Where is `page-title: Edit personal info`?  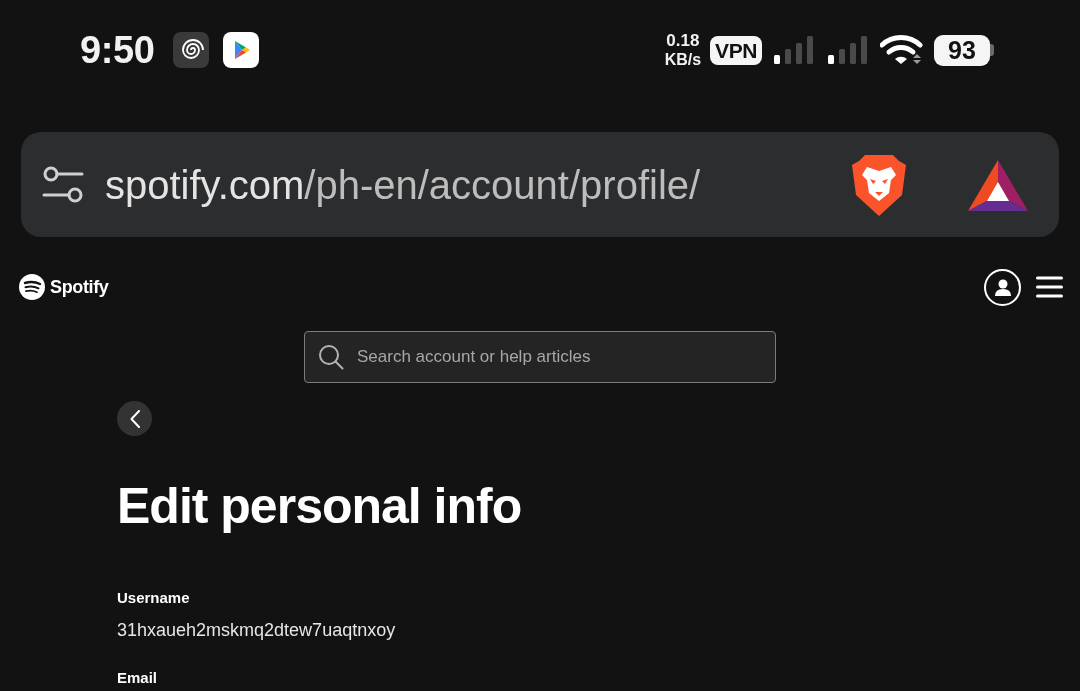
page-title: Edit personal info is located at coordinates (319, 506).